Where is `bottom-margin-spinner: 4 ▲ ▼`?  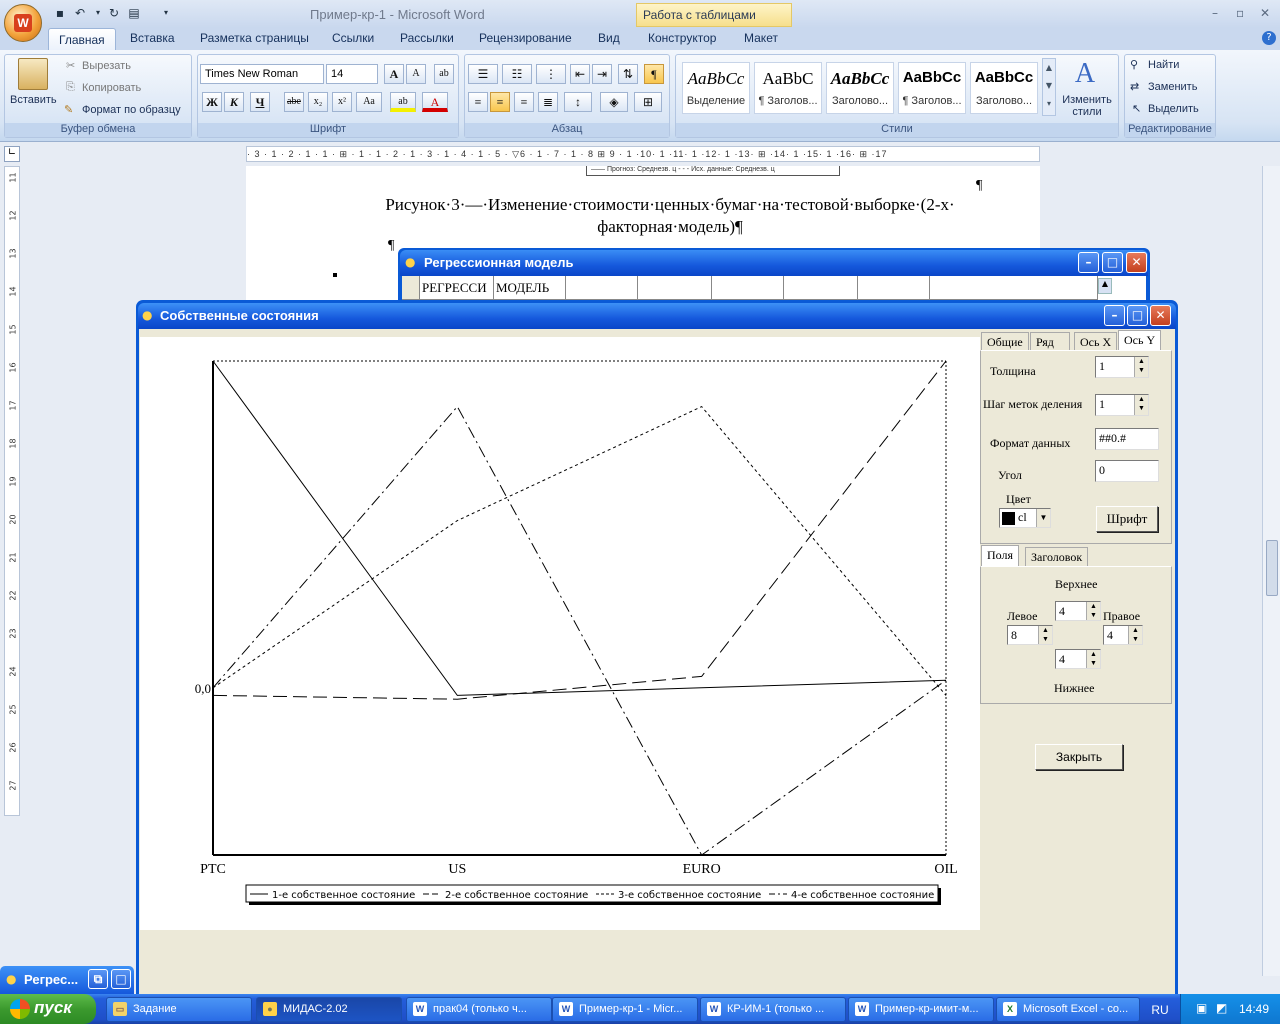
bottom-margin-spinner: 4 ▲ ▼ is located at coordinates (1078, 659).